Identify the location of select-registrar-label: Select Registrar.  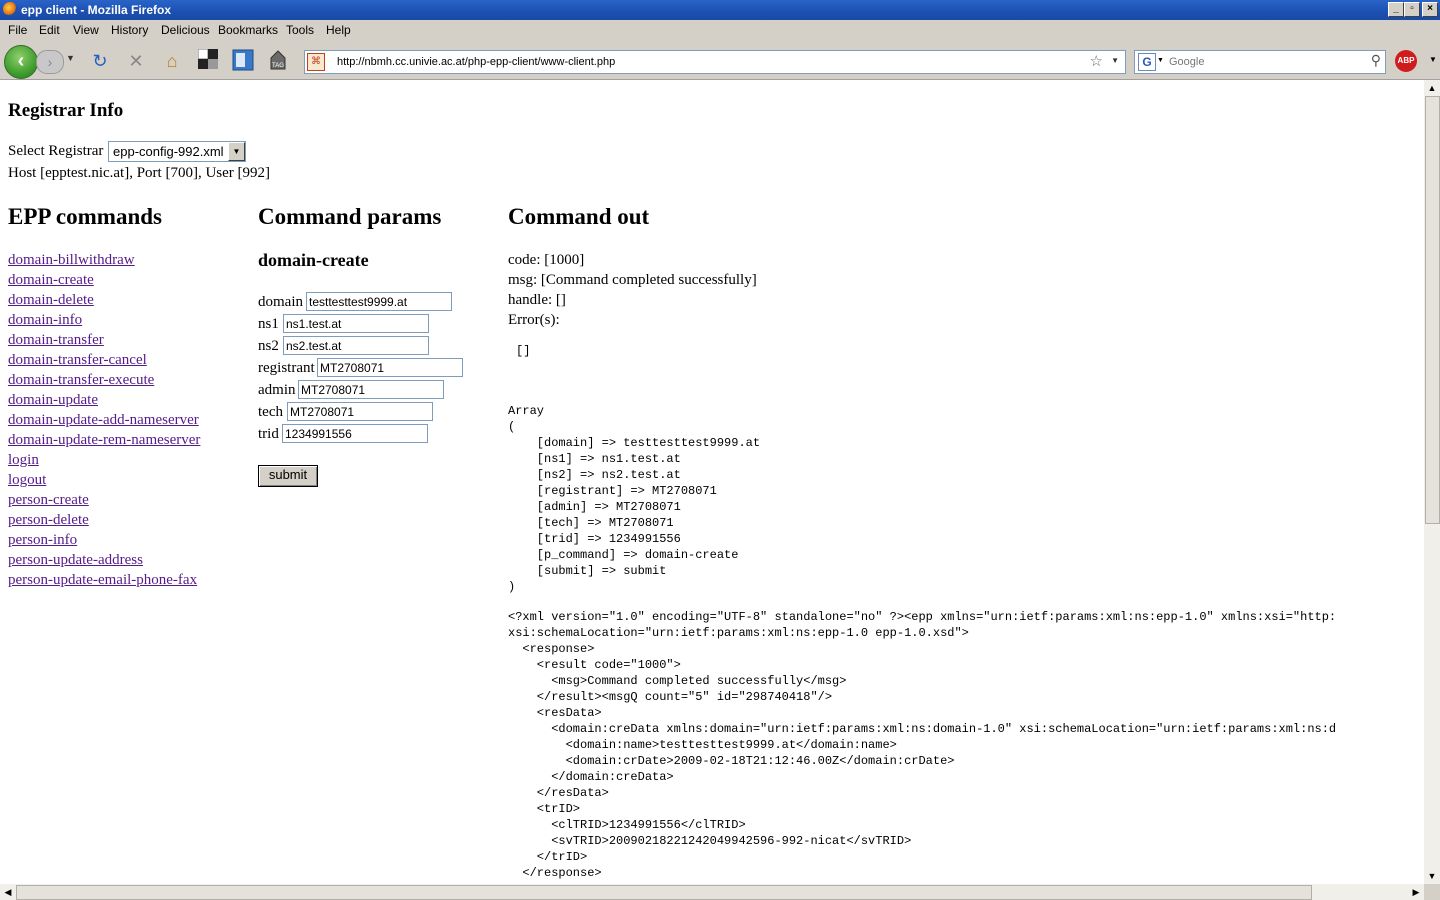
(56, 151).